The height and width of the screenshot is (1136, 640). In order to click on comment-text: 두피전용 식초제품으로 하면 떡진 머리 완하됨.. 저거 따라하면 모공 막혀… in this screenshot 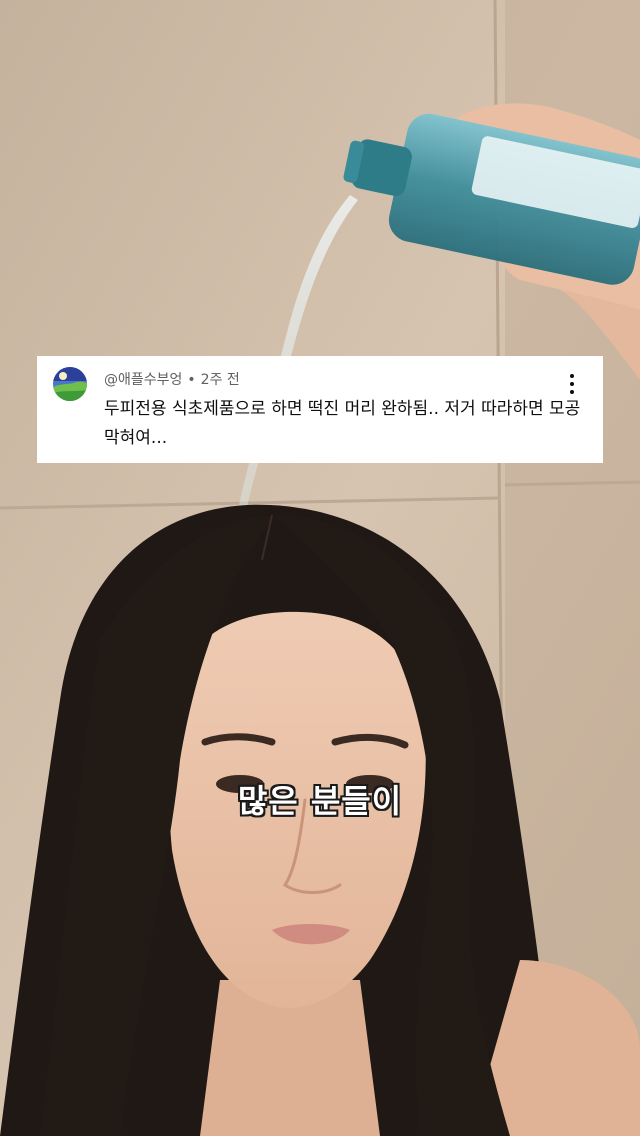, I will do `click(342, 423)`.